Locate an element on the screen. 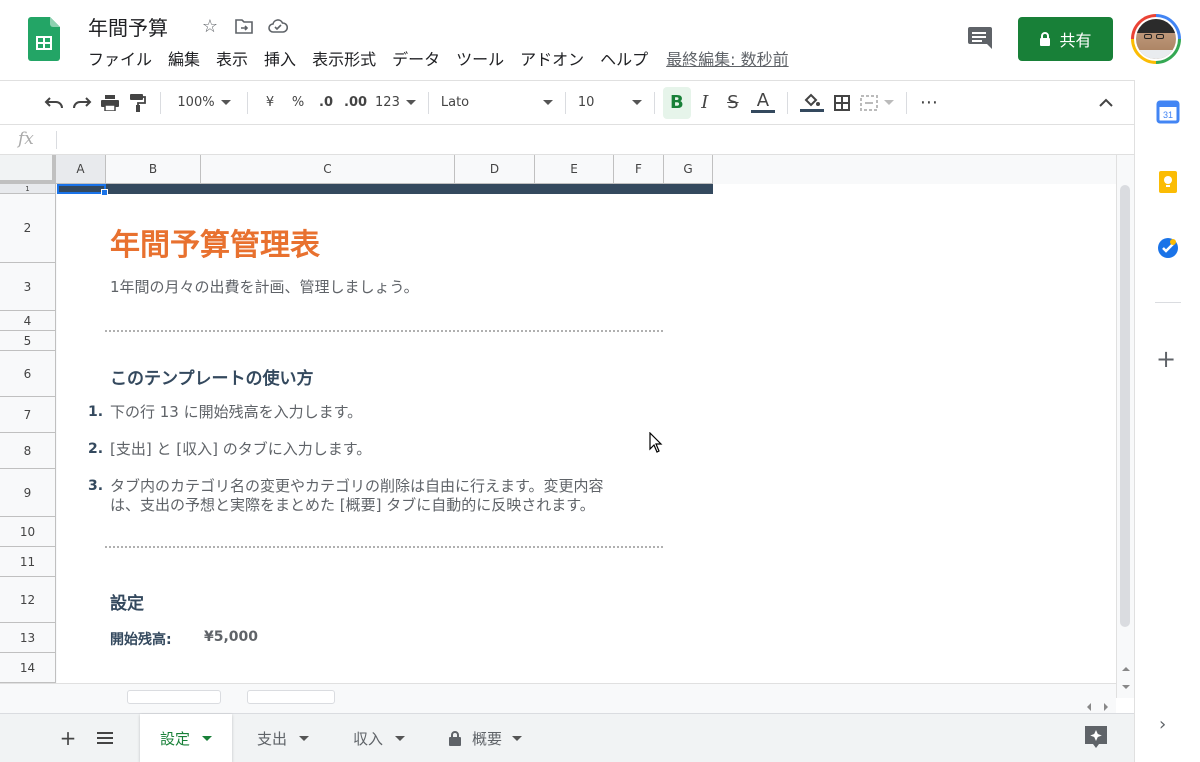 Image resolution: width=1200 pixels, height=762 pixels. column-header-d: D is located at coordinates (495, 169).